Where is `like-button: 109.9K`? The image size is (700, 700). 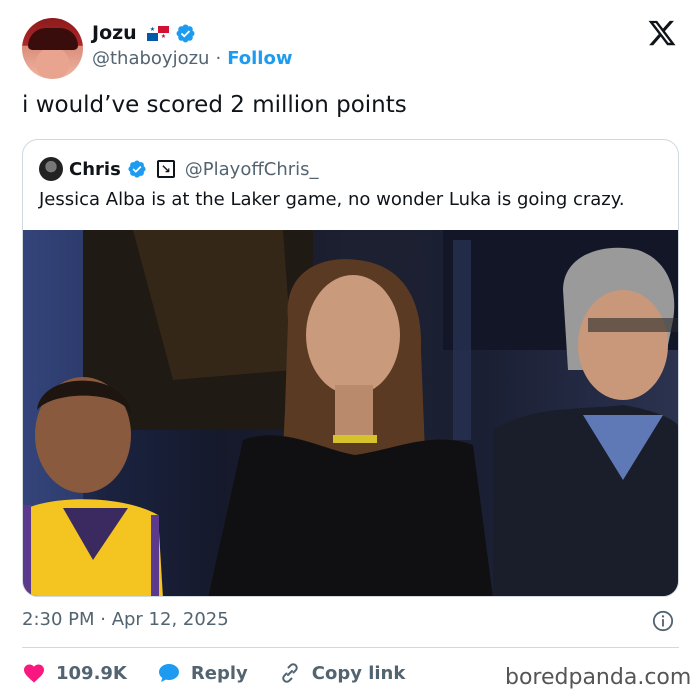
like-button: 109.9K is located at coordinates (74, 673).